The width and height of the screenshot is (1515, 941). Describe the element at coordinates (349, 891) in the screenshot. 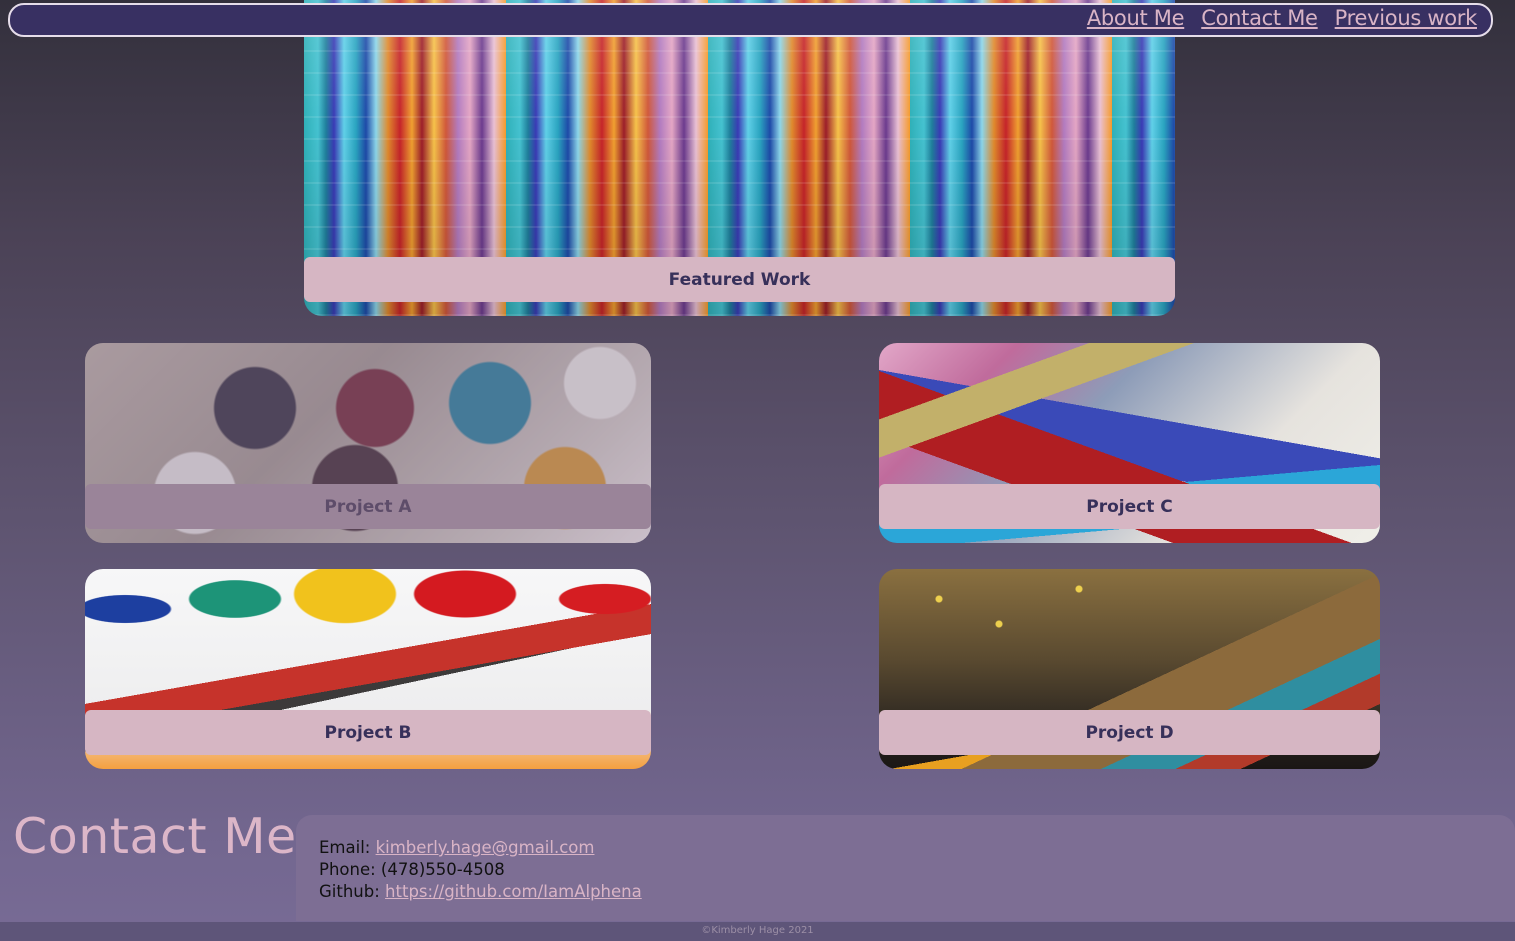

I see `github-label: Github:` at that location.